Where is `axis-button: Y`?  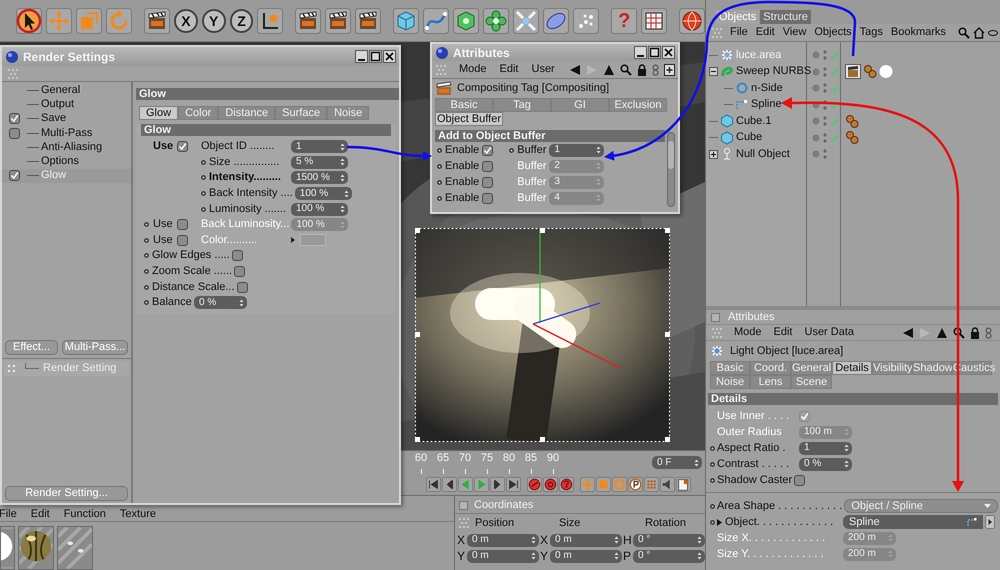
axis-button: Y is located at coordinates (214, 20).